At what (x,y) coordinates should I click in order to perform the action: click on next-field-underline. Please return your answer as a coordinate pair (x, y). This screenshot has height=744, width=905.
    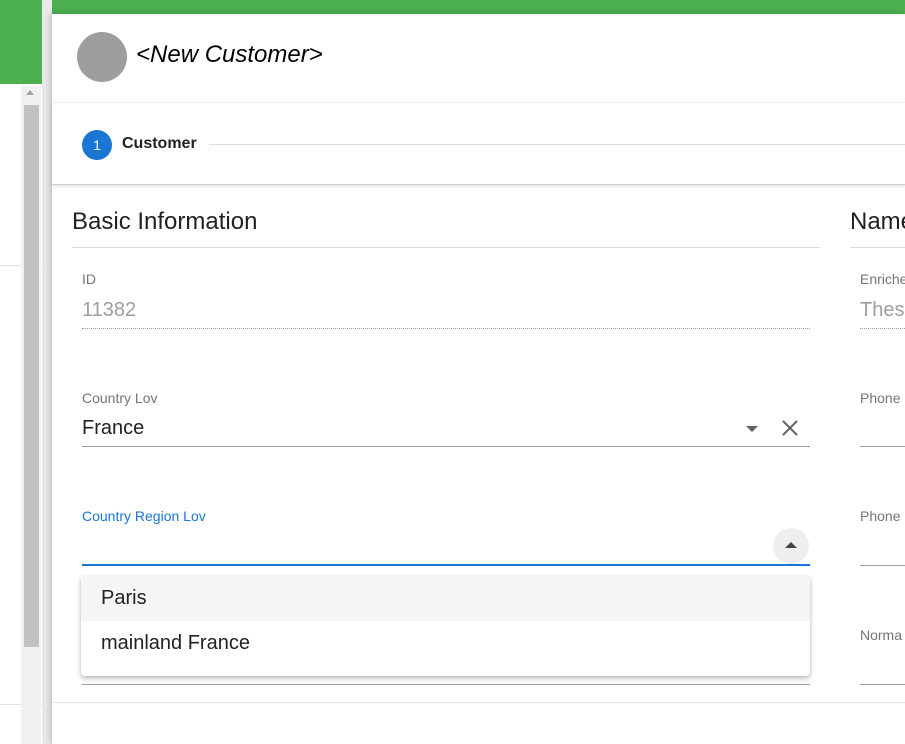
    Looking at the image, I should click on (446, 684).